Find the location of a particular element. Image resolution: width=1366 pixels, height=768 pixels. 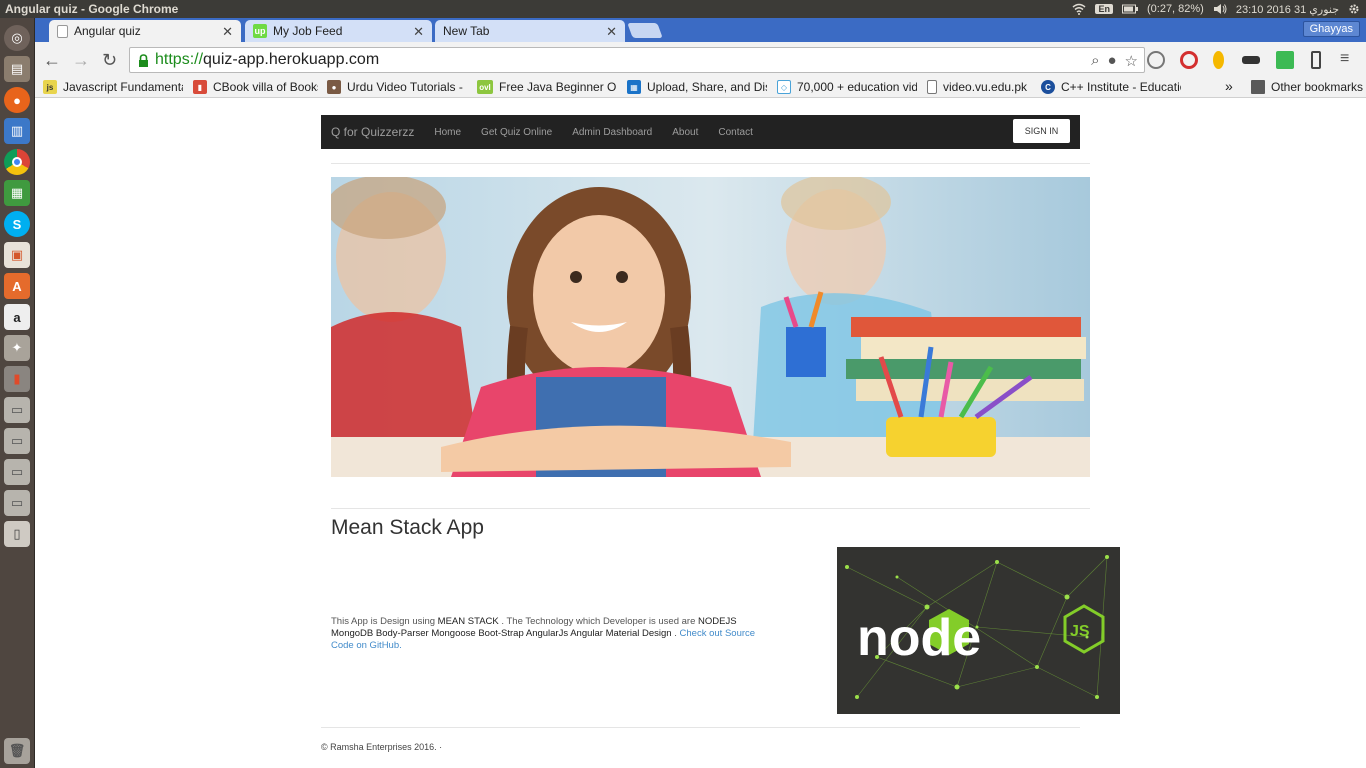

bookmark-item: ◇ 70,000 + education vide is located at coordinates (847, 87).